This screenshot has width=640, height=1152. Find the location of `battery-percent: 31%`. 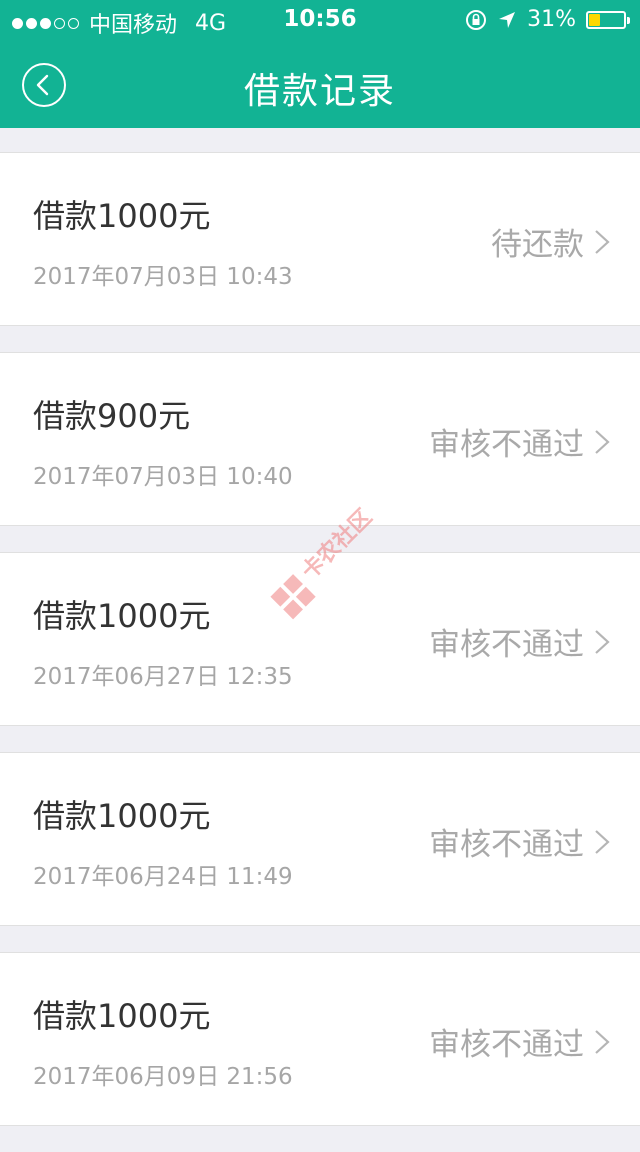

battery-percent: 31% is located at coordinates (551, 19).